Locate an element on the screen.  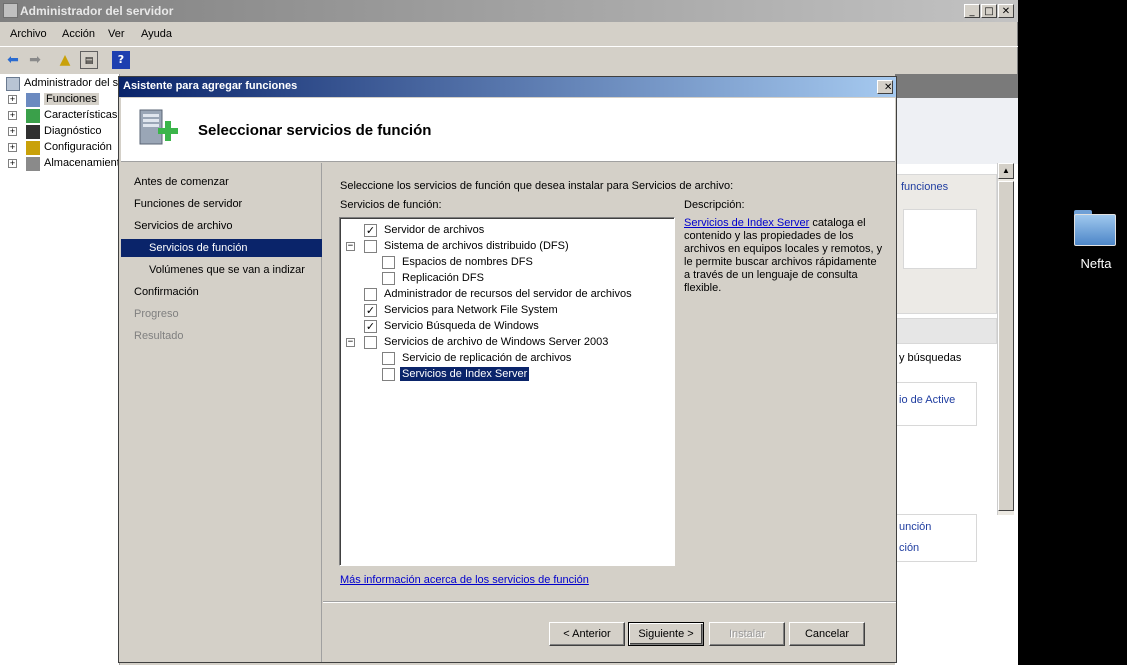
tree-item-label: Funciones is located at coordinates (71, 99).